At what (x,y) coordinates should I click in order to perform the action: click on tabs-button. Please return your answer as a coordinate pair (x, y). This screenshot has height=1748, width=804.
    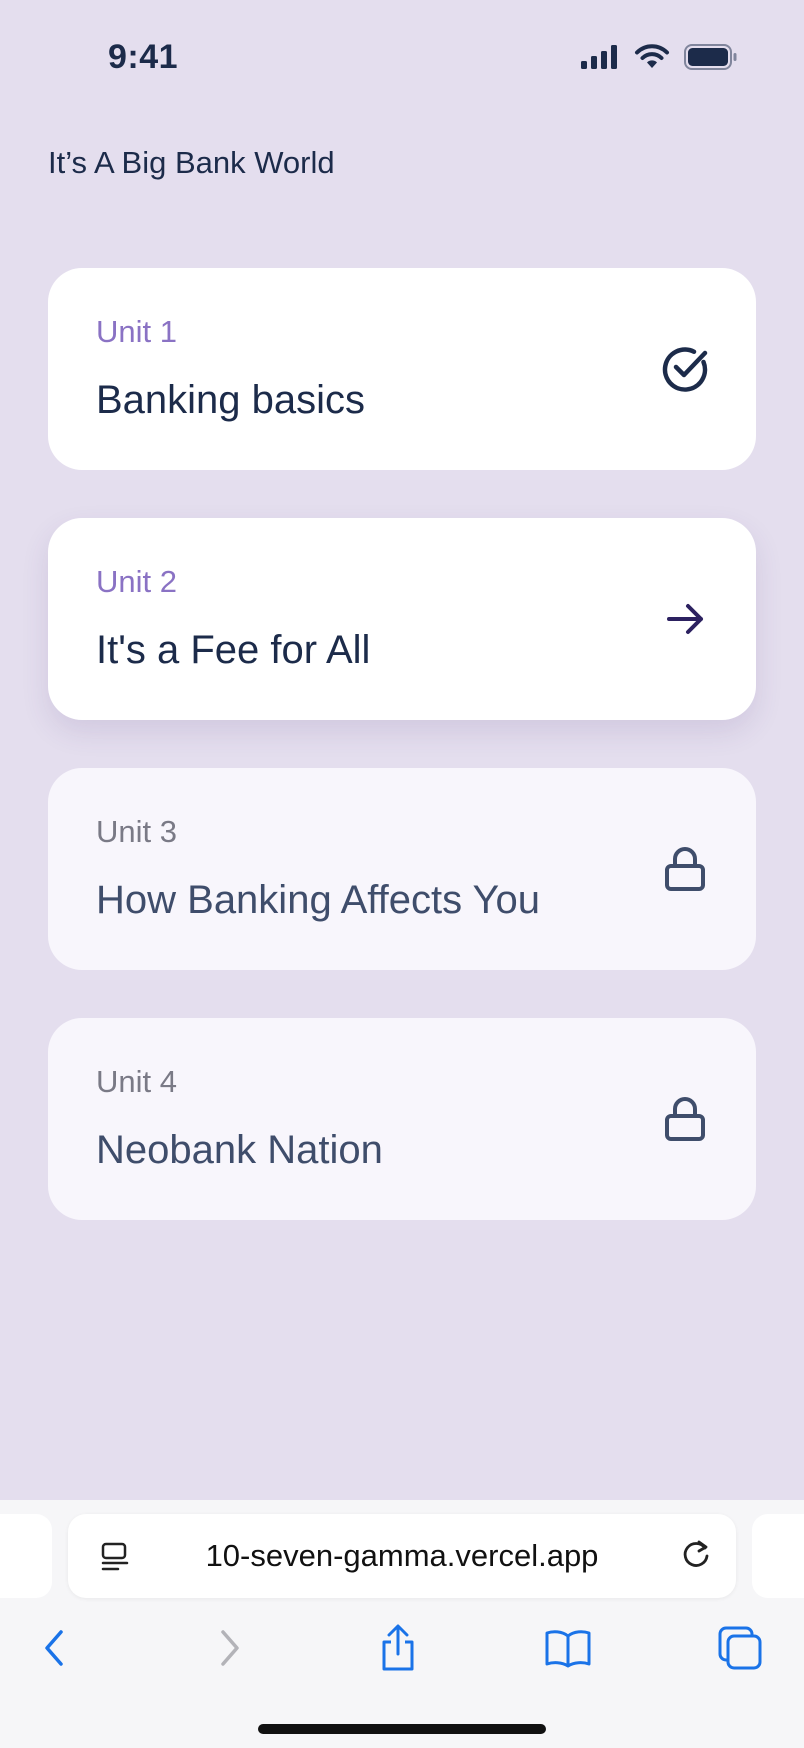
    Looking at the image, I should click on (740, 1648).